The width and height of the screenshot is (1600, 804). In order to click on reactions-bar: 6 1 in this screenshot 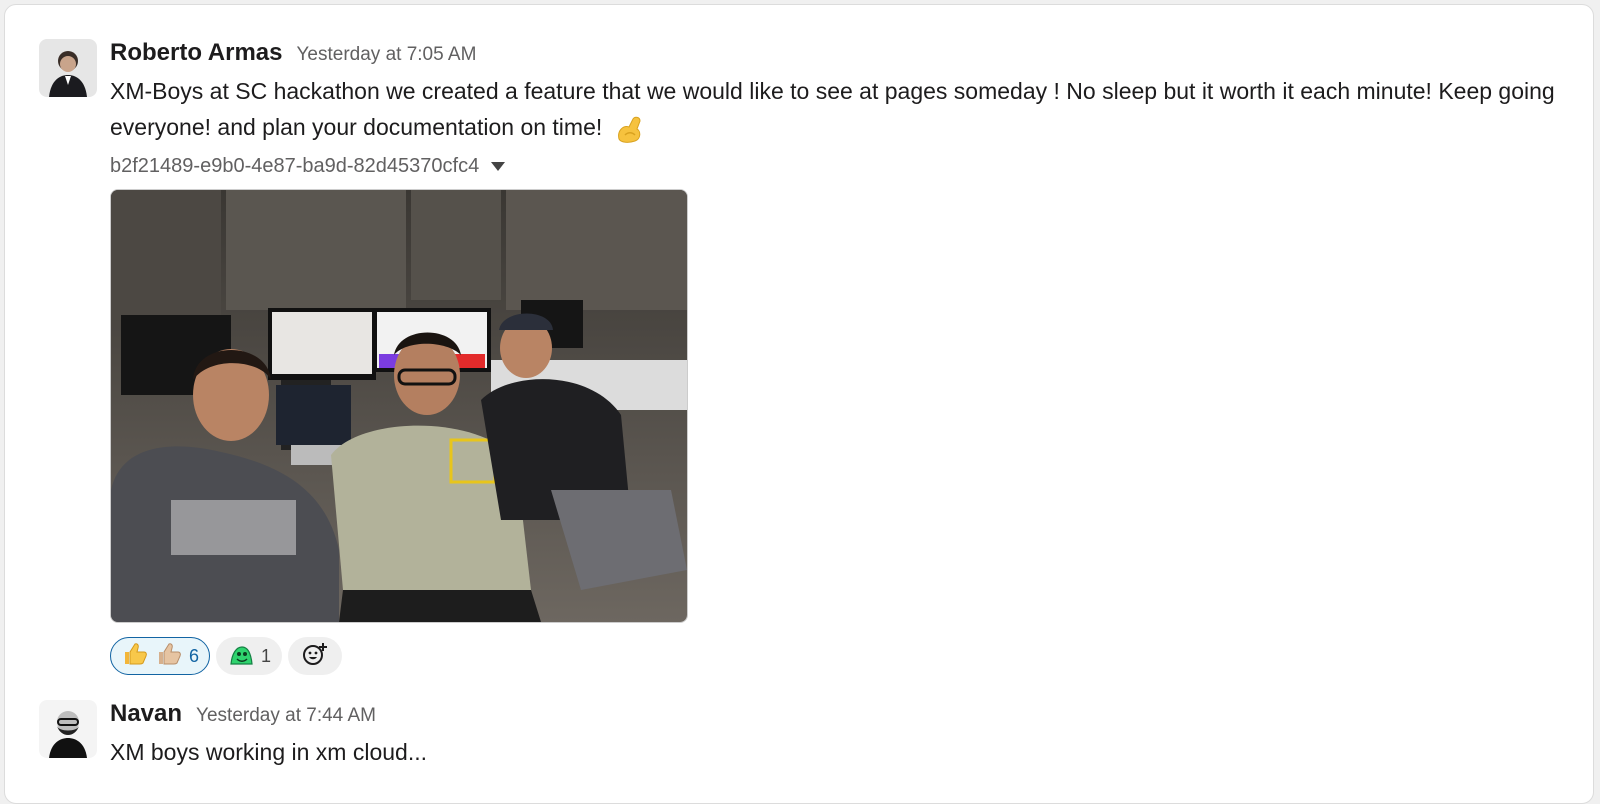, I will do `click(842, 656)`.